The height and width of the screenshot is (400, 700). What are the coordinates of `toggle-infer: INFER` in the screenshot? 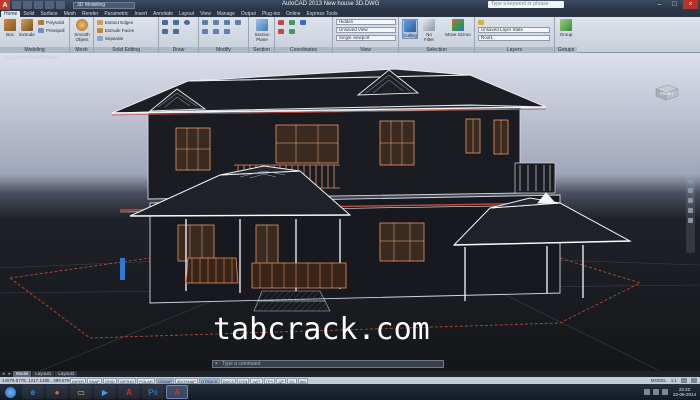 It's located at (78, 380).